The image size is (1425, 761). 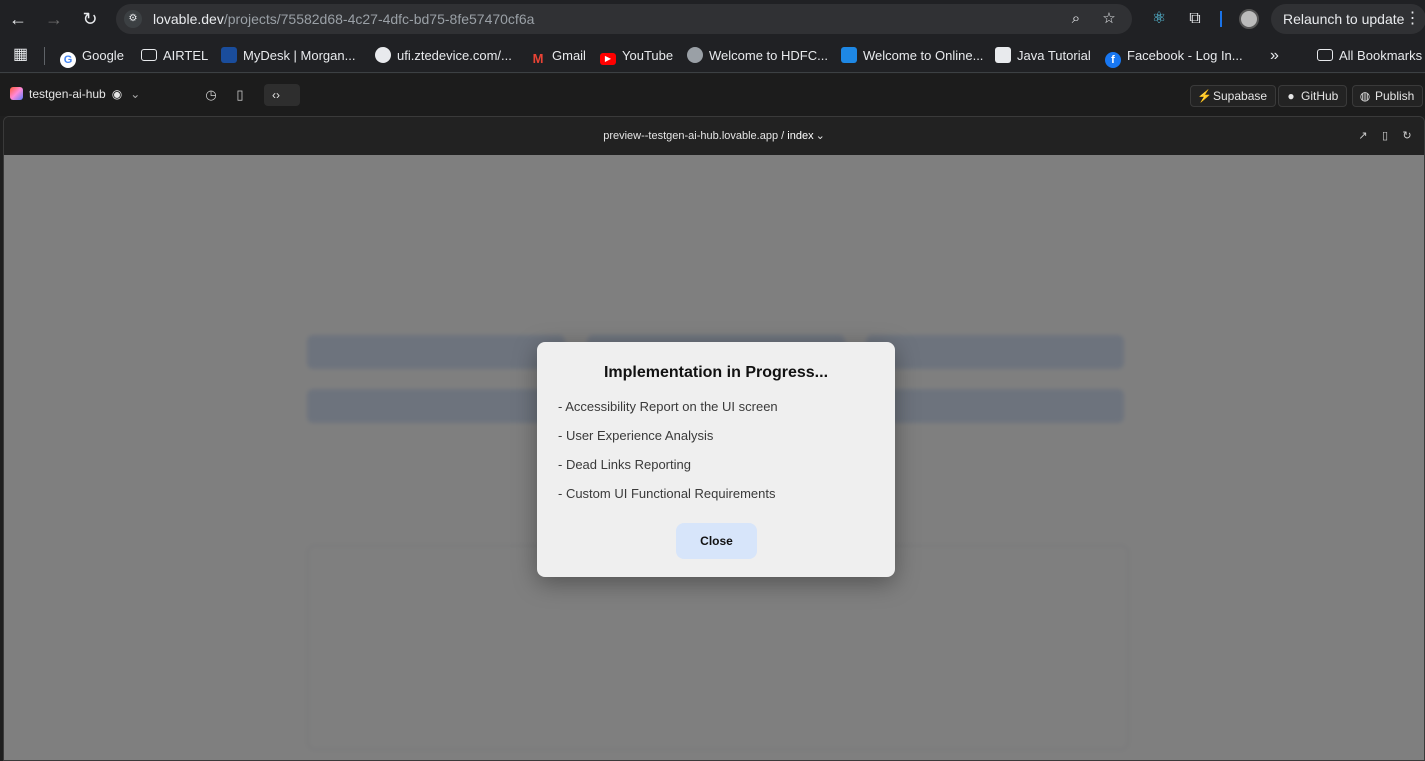 What do you see at coordinates (1412, 19) in the screenshot?
I see `menu-dots-icon: ⋮` at bounding box center [1412, 19].